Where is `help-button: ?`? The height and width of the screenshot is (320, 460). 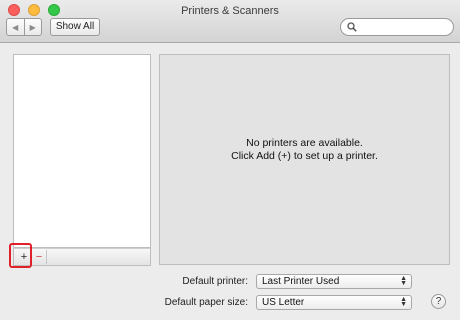 help-button: ? is located at coordinates (438, 301).